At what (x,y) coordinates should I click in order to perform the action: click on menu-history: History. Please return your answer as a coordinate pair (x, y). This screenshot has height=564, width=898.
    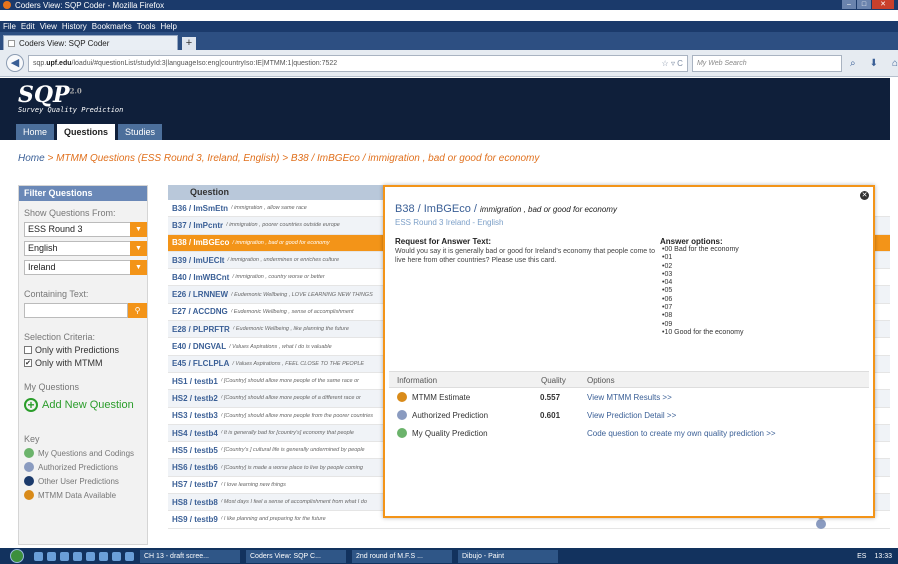
    Looking at the image, I should click on (74, 26).